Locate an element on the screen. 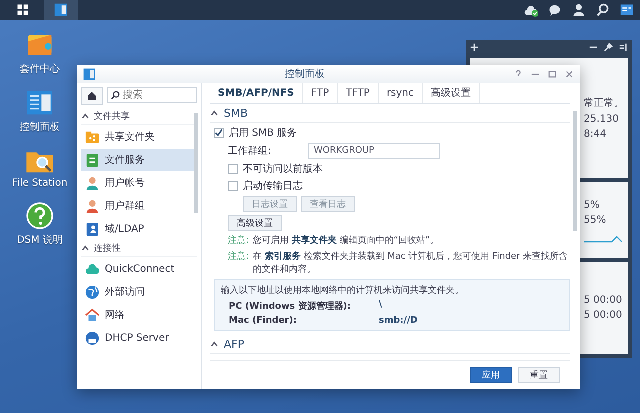  users-icon is located at coordinates (92, 206).